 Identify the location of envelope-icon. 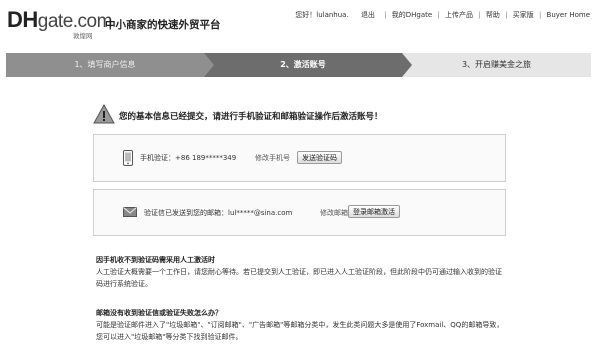
(130, 212).